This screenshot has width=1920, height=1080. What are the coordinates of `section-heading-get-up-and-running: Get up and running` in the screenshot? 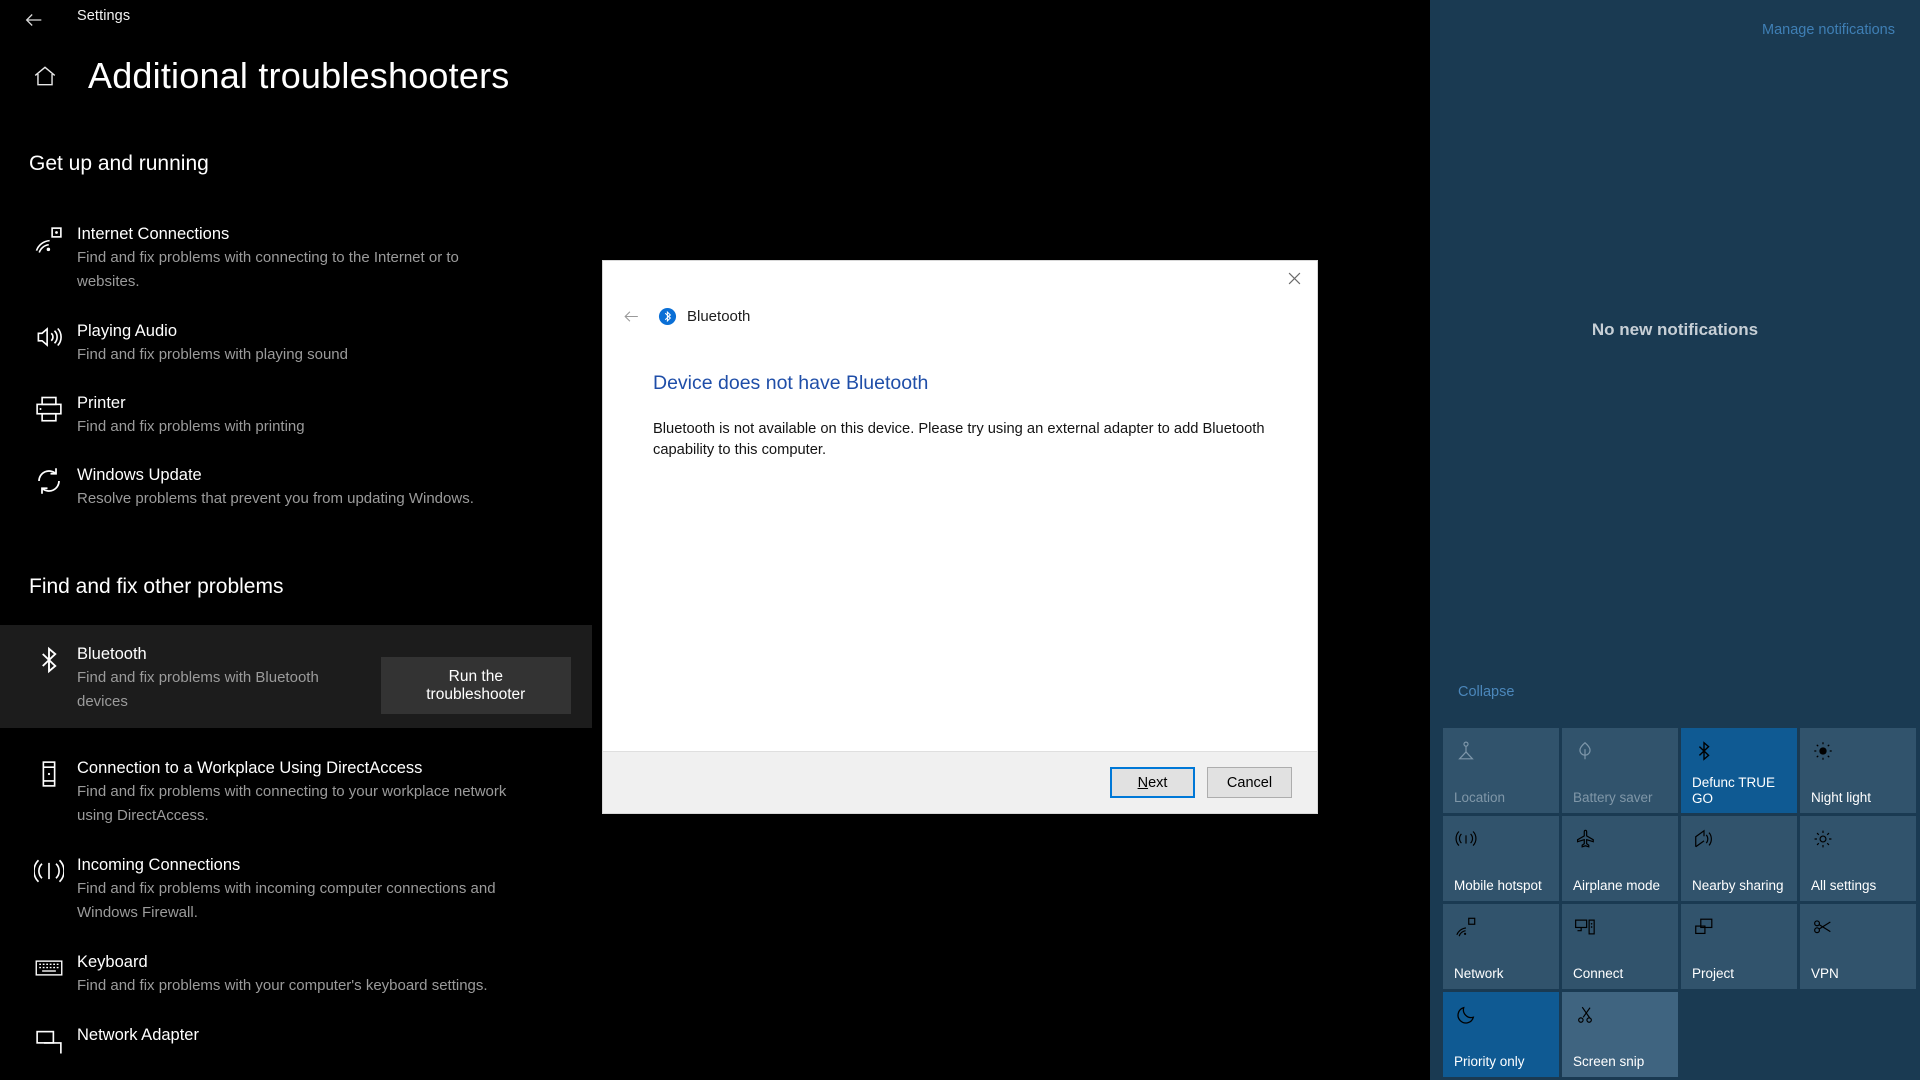 It's located at (119, 163).